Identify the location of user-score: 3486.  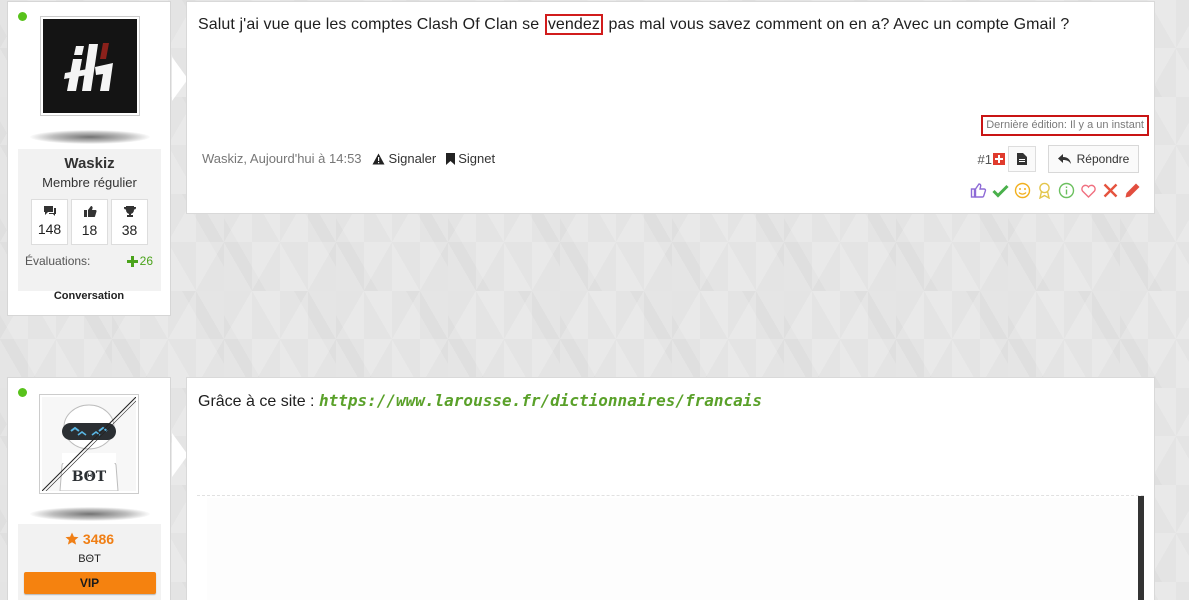
(89, 535).